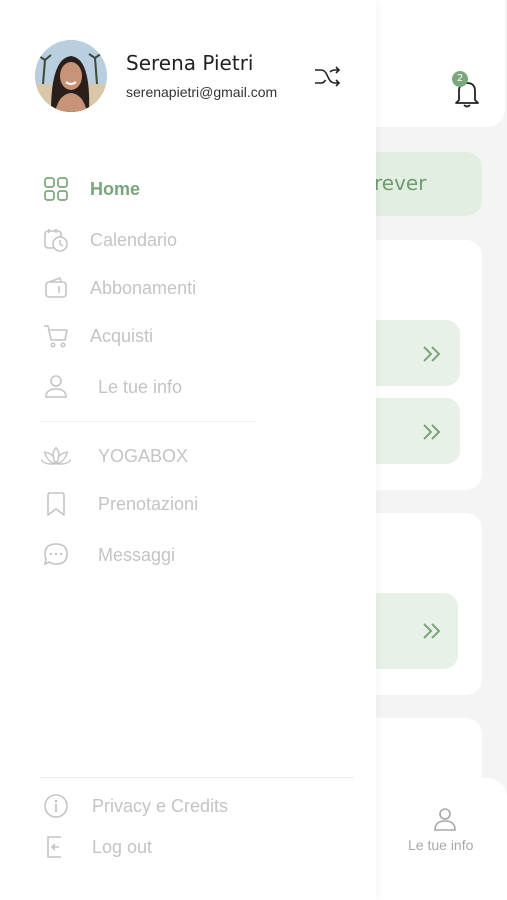 The width and height of the screenshot is (507, 900). What do you see at coordinates (56, 288) in the screenshot?
I see `wallet-icon` at bounding box center [56, 288].